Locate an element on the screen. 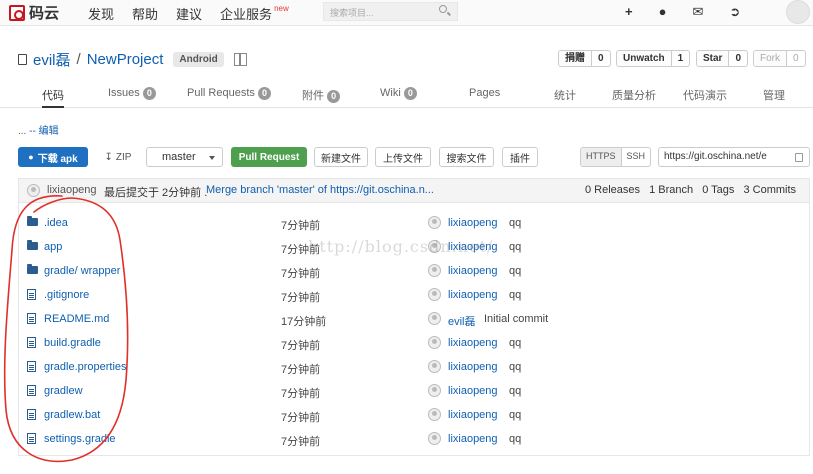  wiki-badge: 0 is located at coordinates (410, 93).